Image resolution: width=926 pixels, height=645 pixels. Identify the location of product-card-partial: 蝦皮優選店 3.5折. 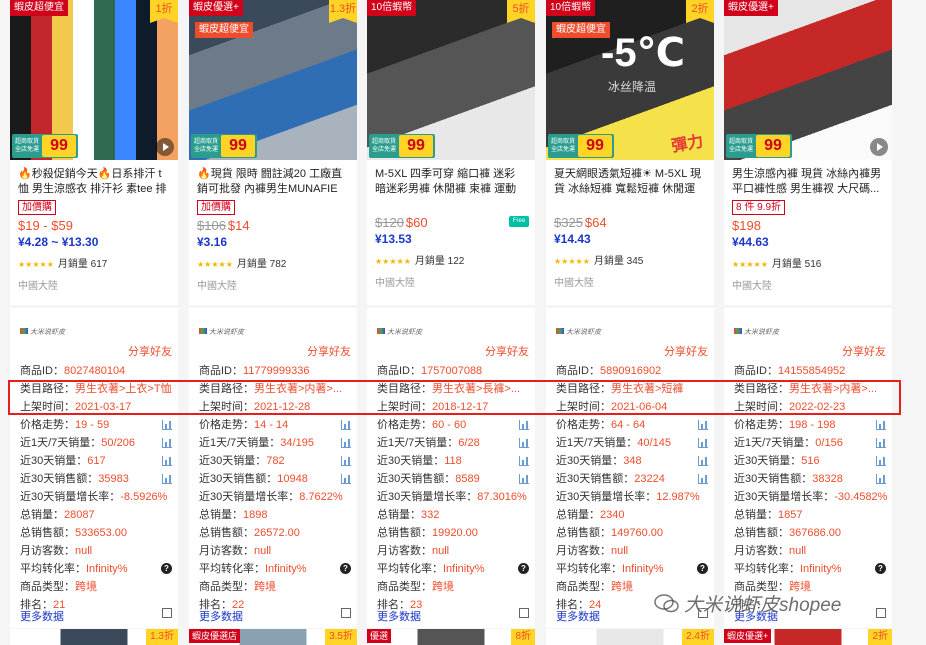
(273, 637).